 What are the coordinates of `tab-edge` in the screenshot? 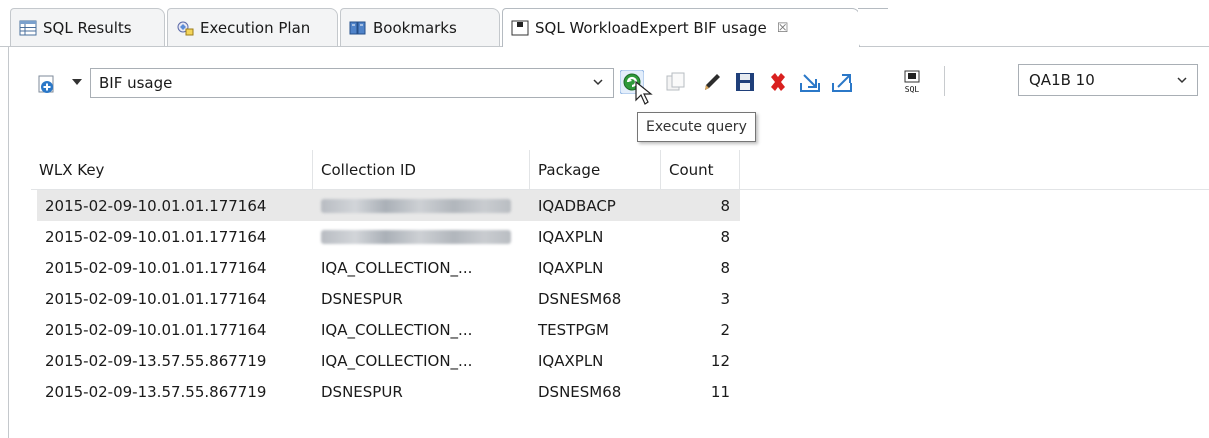 It's located at (873, 27).